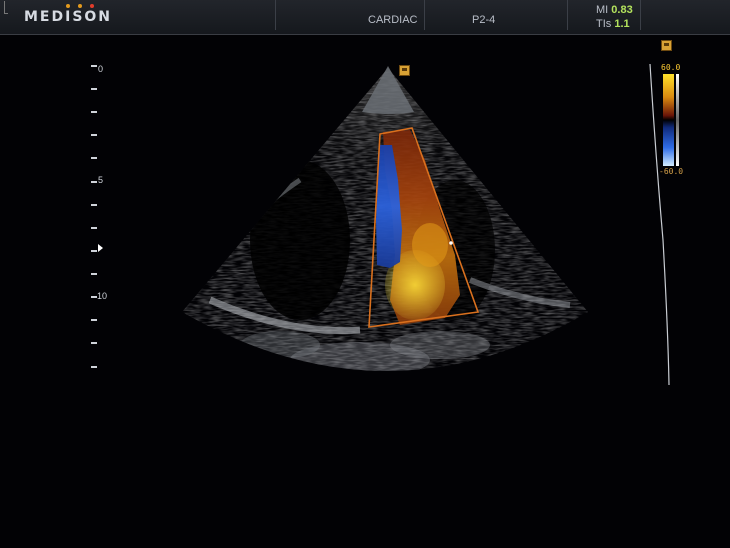 The image size is (730, 548). What do you see at coordinates (393, 20) in the screenshot?
I see `application-preset: CARDIAC` at bounding box center [393, 20].